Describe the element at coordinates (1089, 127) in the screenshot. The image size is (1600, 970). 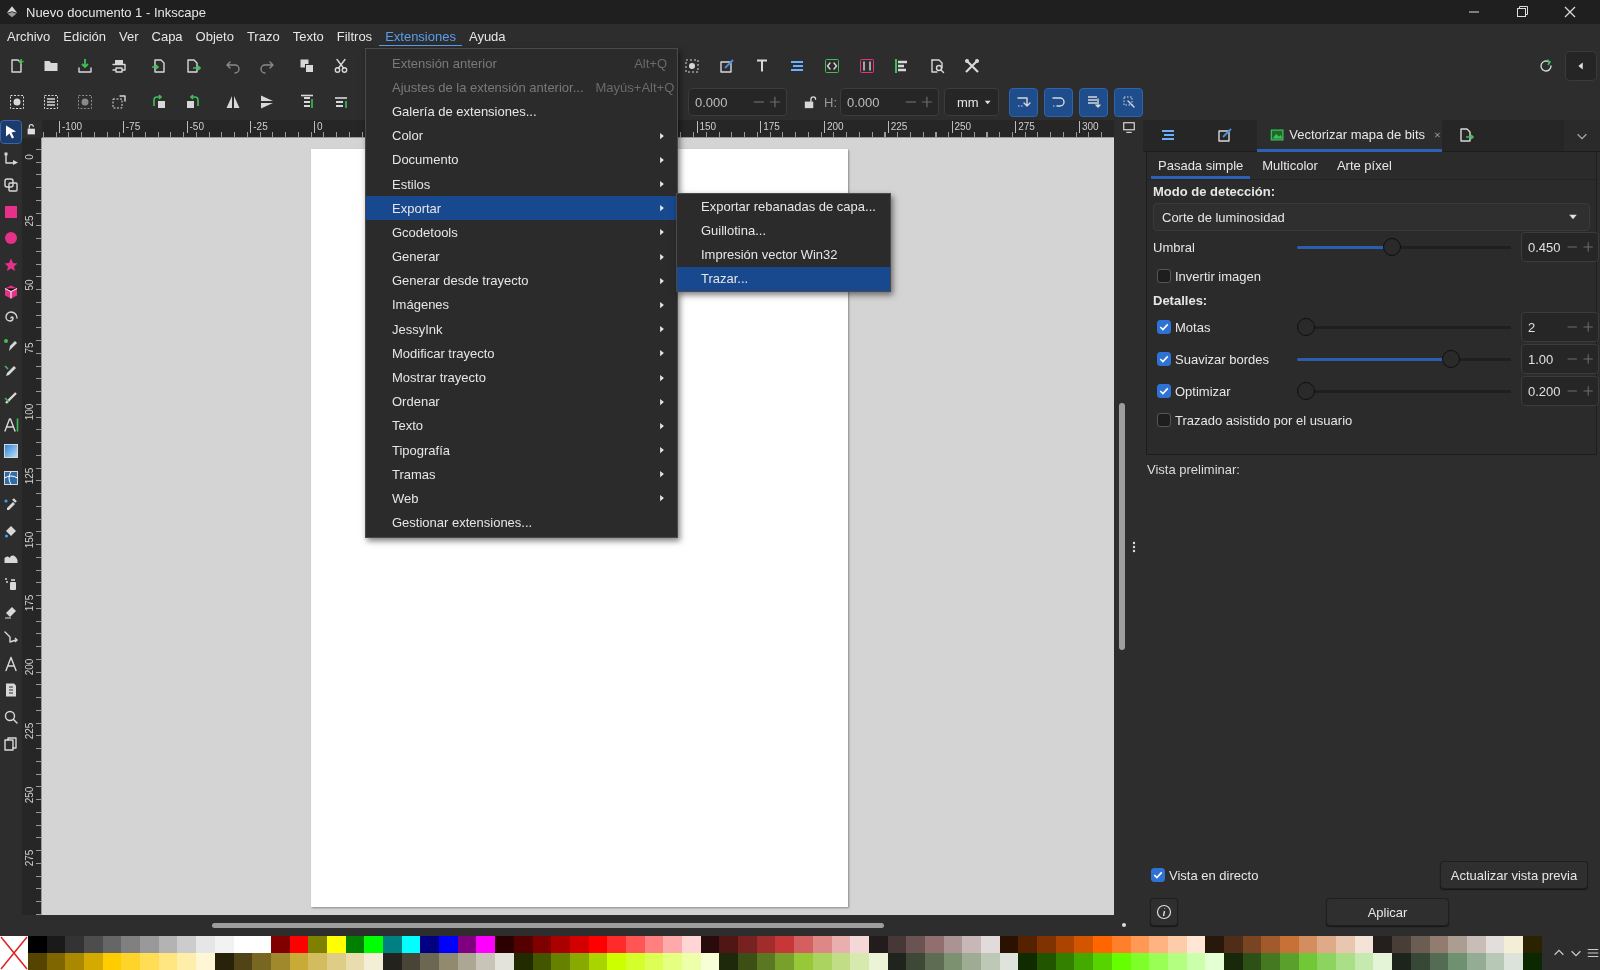
I see `ruler-label: 300` at that location.